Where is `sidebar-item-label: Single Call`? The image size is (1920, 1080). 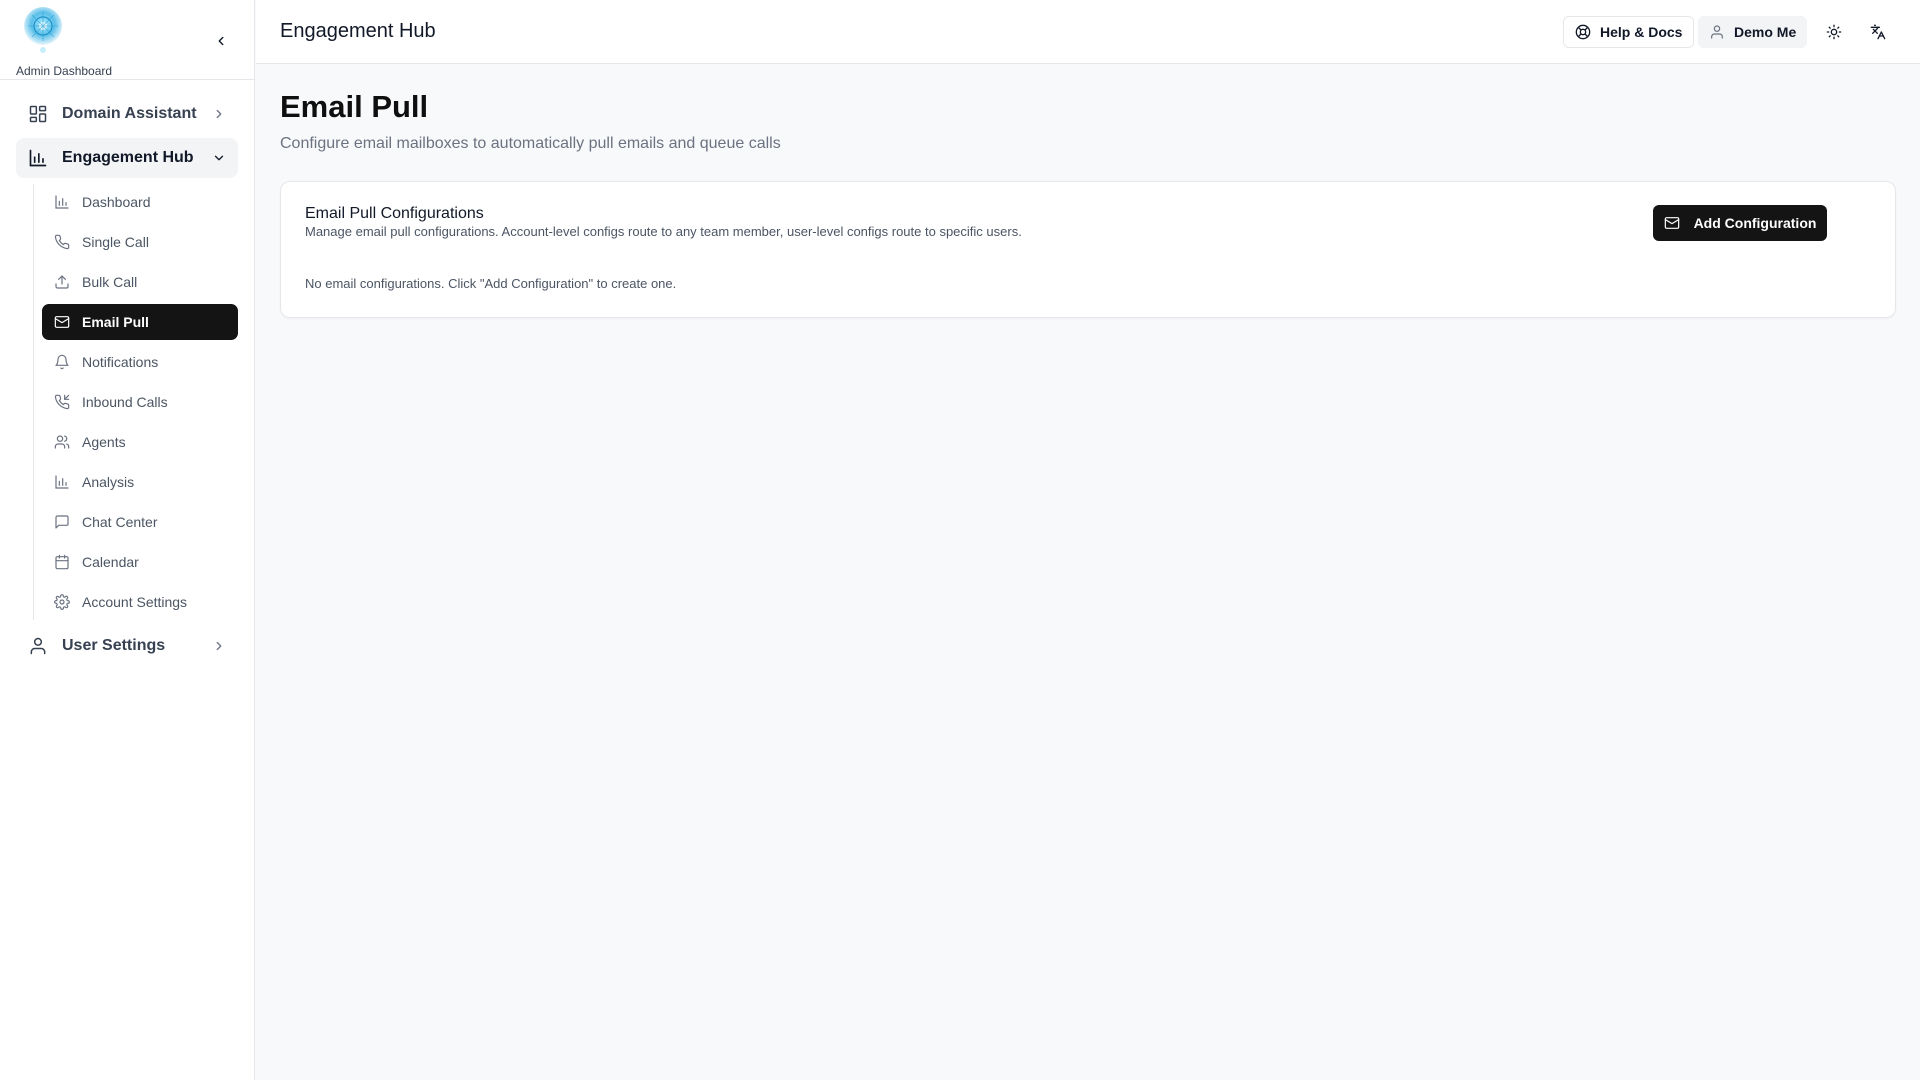 sidebar-item-label: Single Call is located at coordinates (115, 242).